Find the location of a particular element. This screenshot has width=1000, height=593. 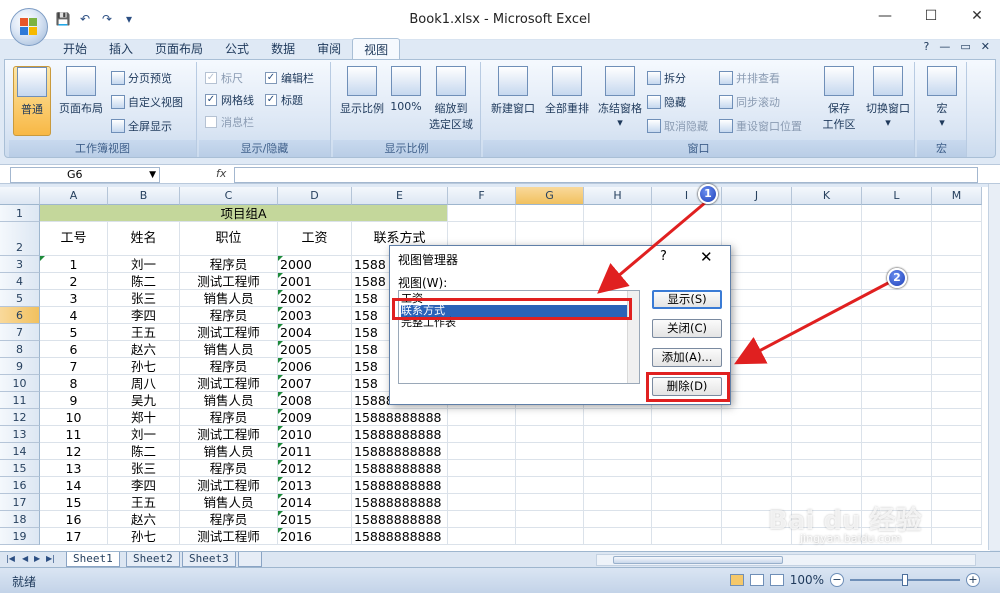

office-logo-icon is located at coordinates (29, 27).